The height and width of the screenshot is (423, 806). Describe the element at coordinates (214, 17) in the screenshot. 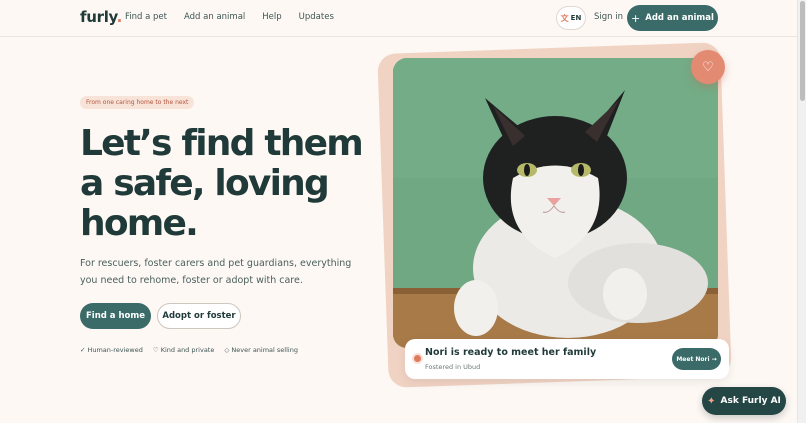

I see `nav-add-an-animal: Add an animal` at that location.